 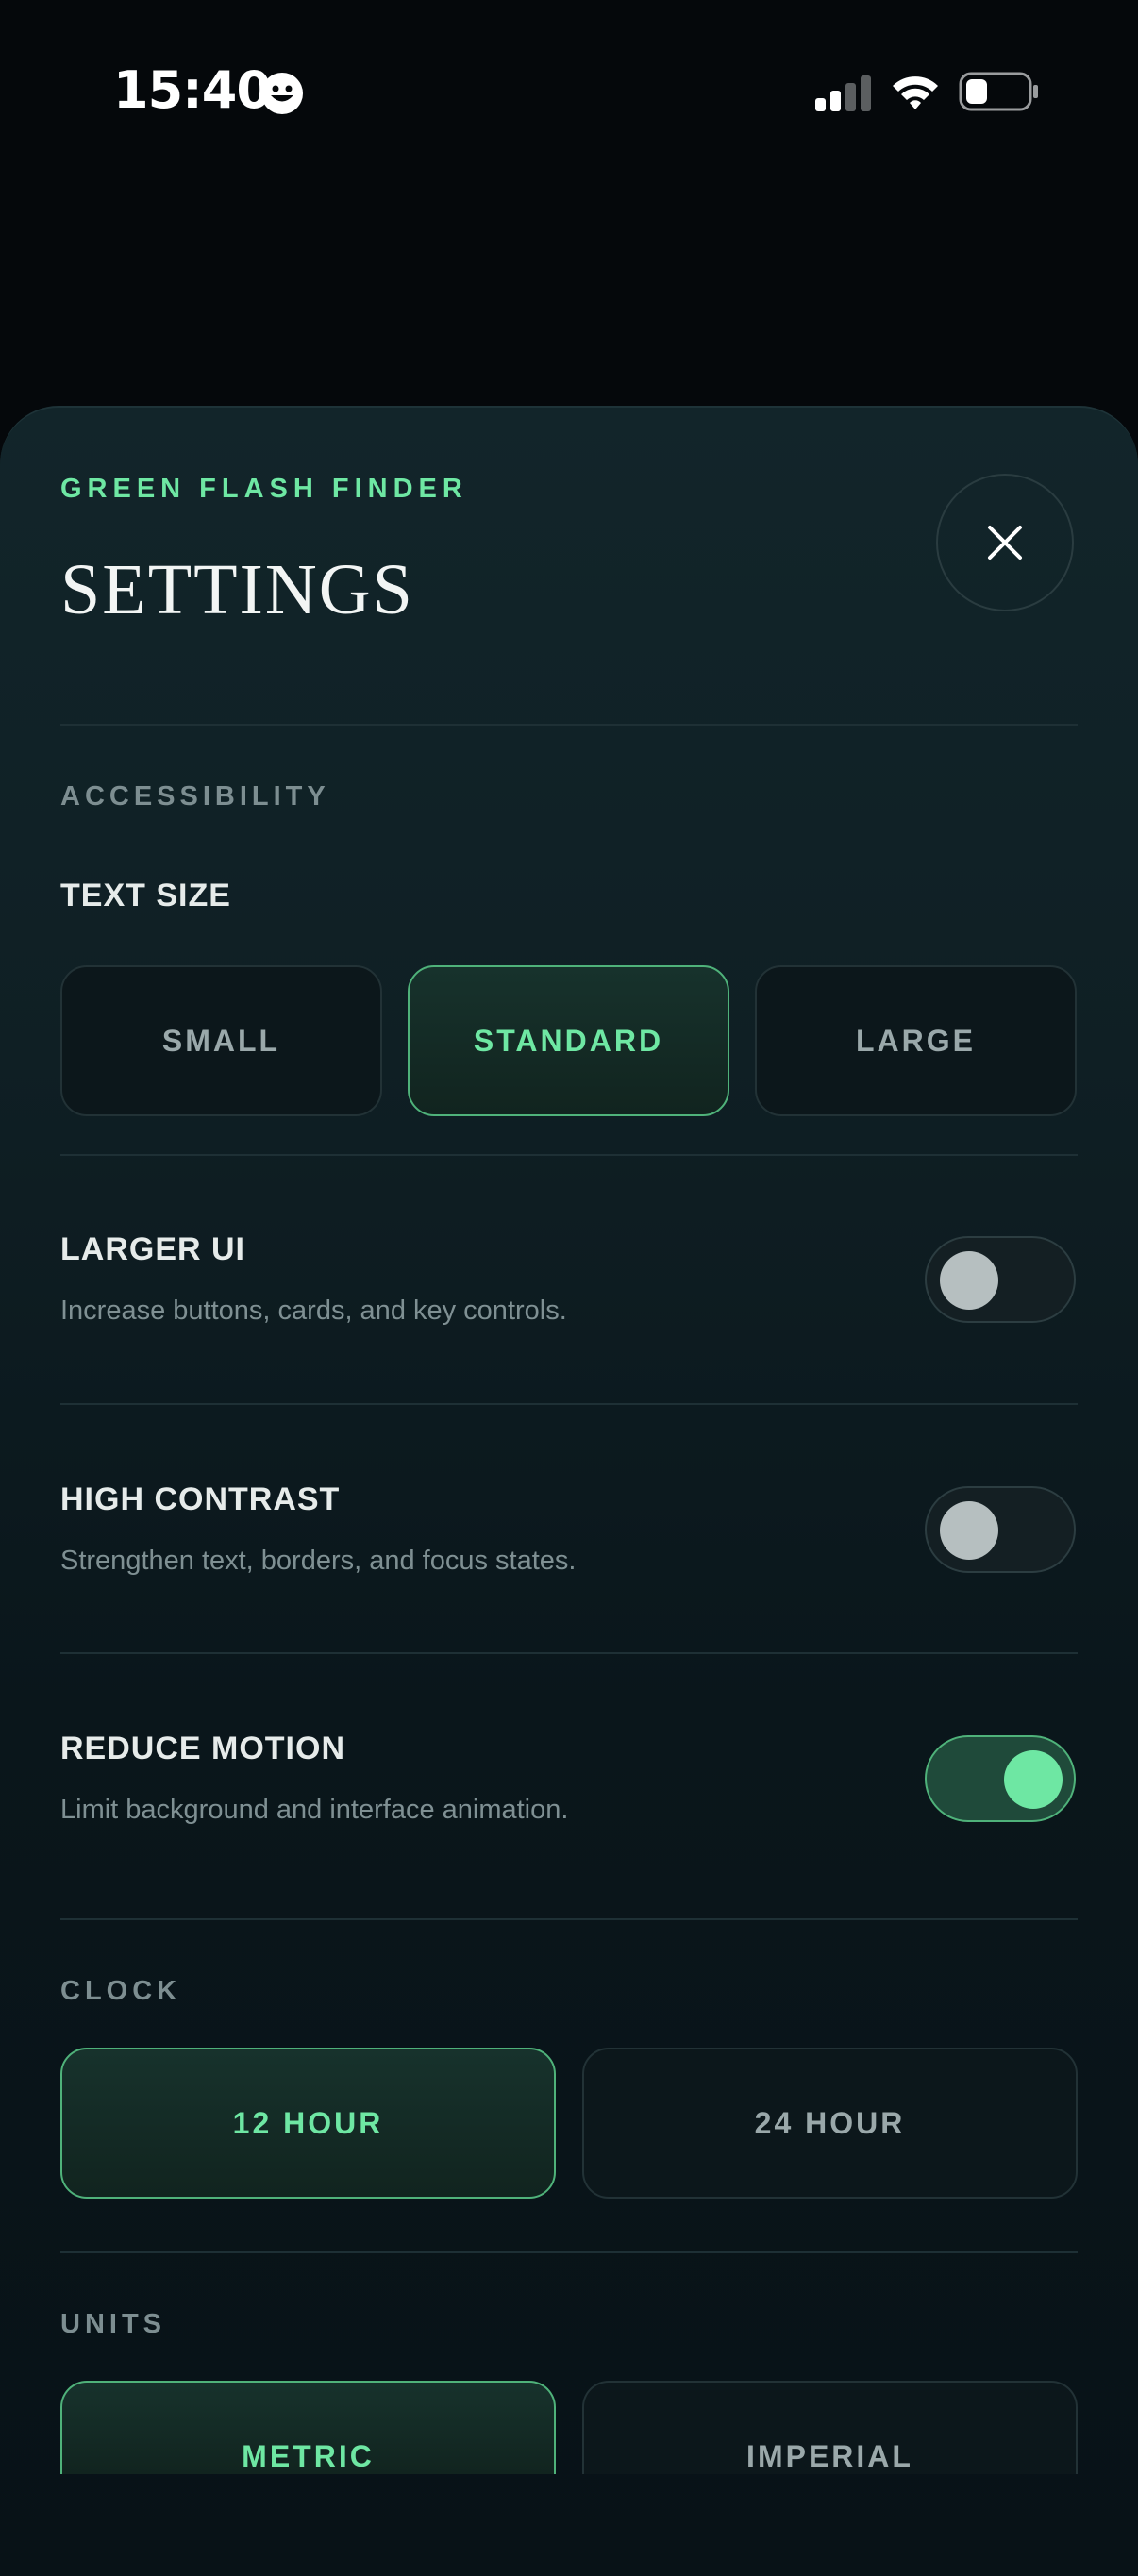 I want to click on high-contrast-toggle, so click(x=1001, y=1529).